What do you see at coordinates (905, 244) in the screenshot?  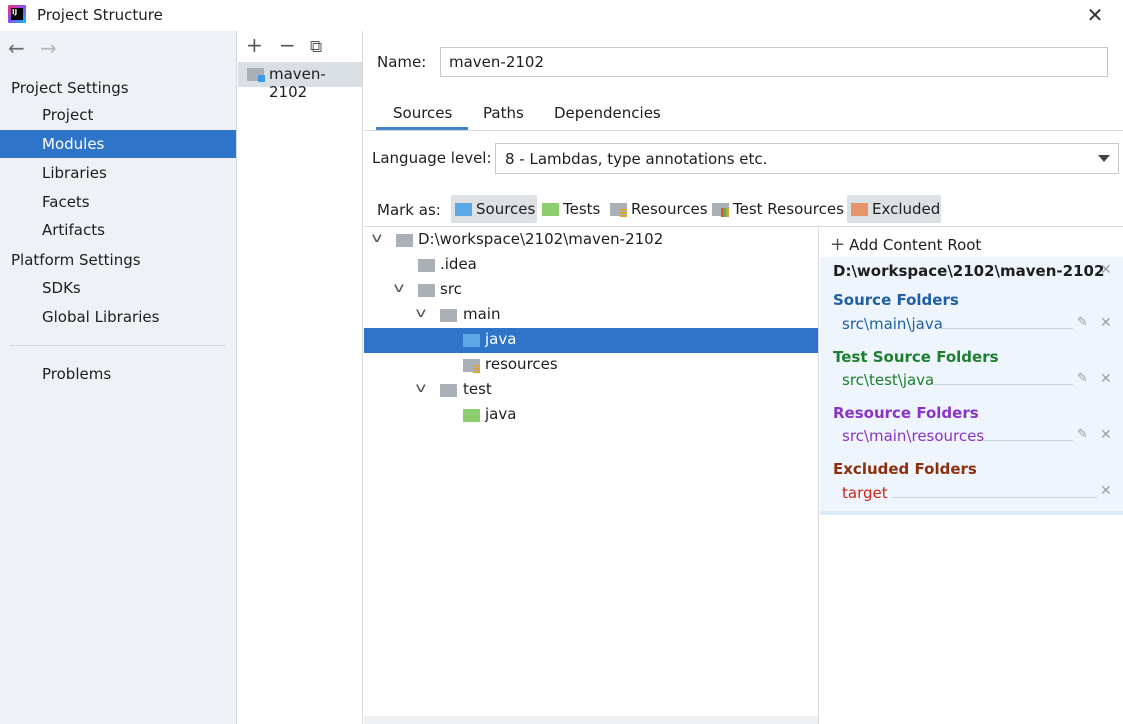 I see `add-content-root-button: + Add Content Root` at bounding box center [905, 244].